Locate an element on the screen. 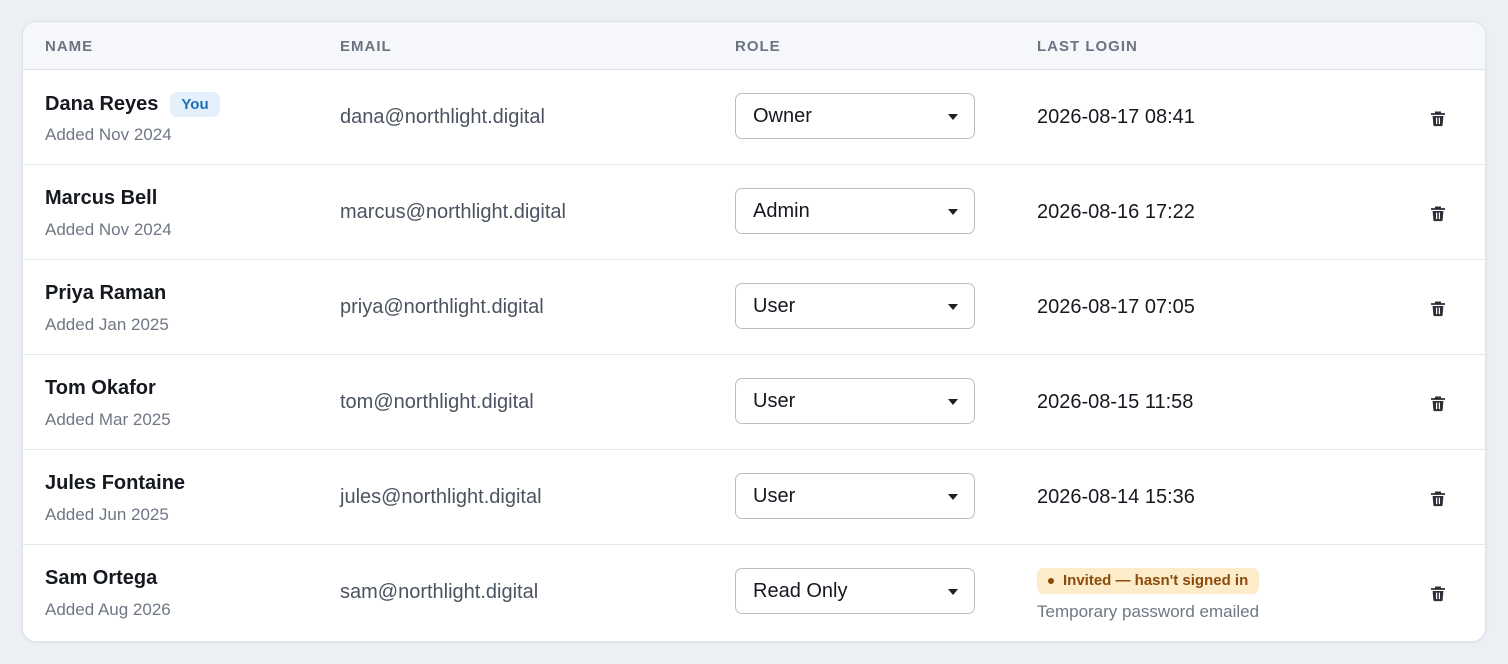  user-name-line: Tom Okafor is located at coordinates (100, 388).